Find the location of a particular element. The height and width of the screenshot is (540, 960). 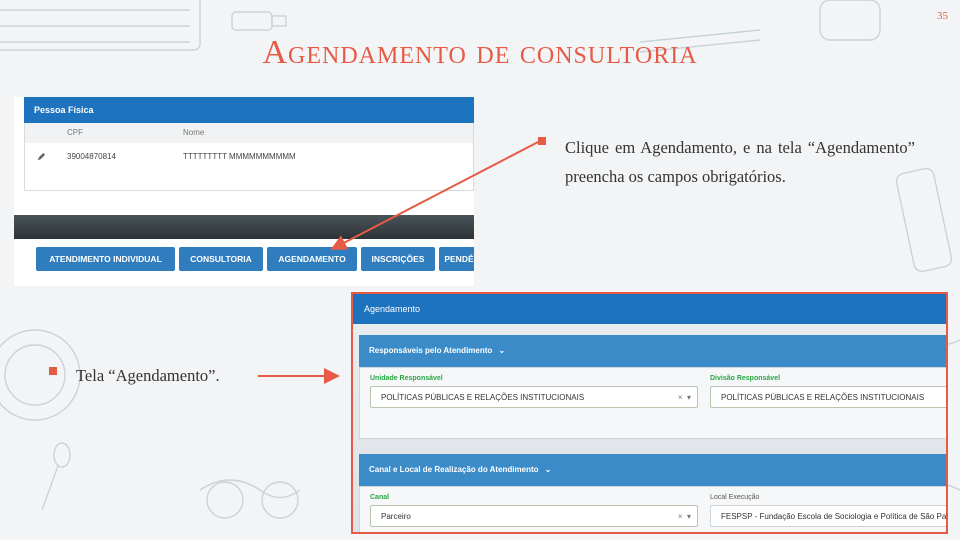

local-execucao-label: Local Execução is located at coordinates (735, 497).